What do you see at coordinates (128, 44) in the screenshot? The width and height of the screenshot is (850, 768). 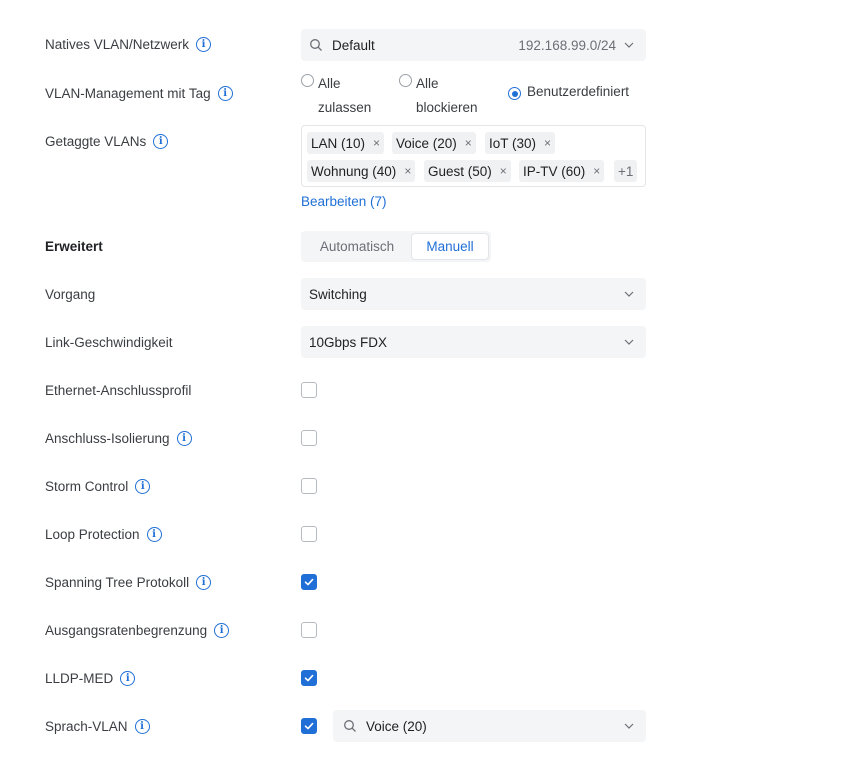 I see `native-vlan-label: Natives VLAN/Netzwerk i` at bounding box center [128, 44].